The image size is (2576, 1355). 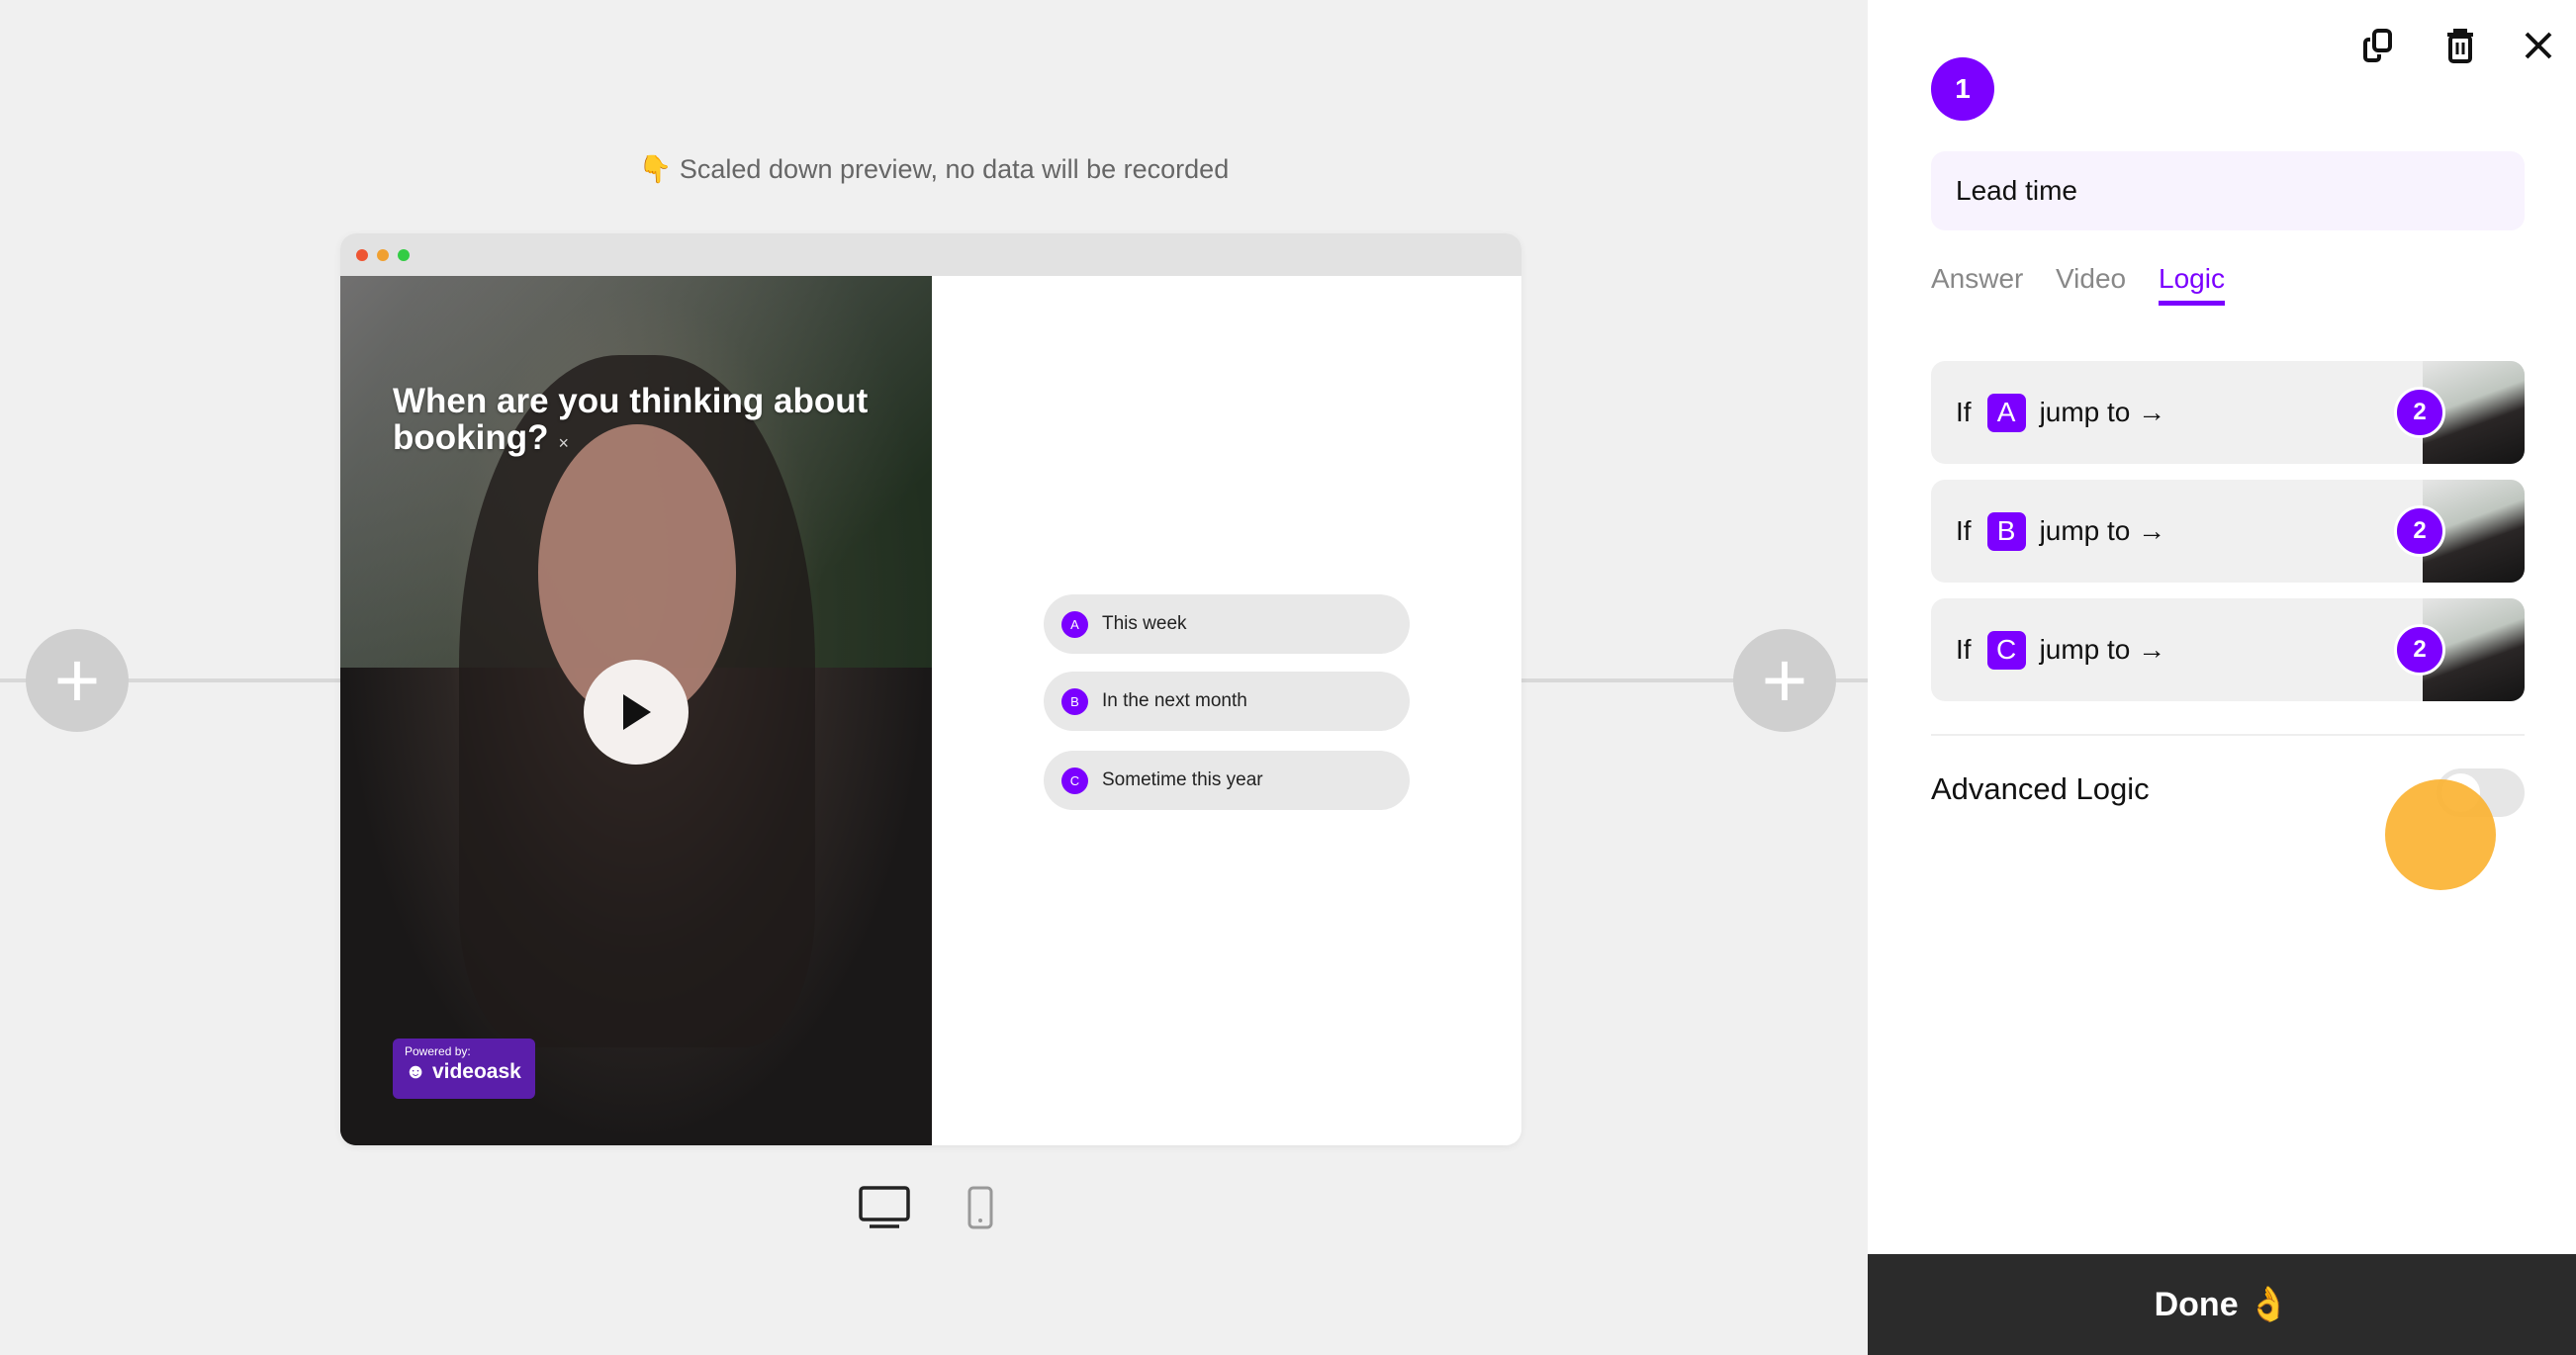 What do you see at coordinates (631, 420) in the screenshot?
I see `question-label: When are you thinking about booking?` at bounding box center [631, 420].